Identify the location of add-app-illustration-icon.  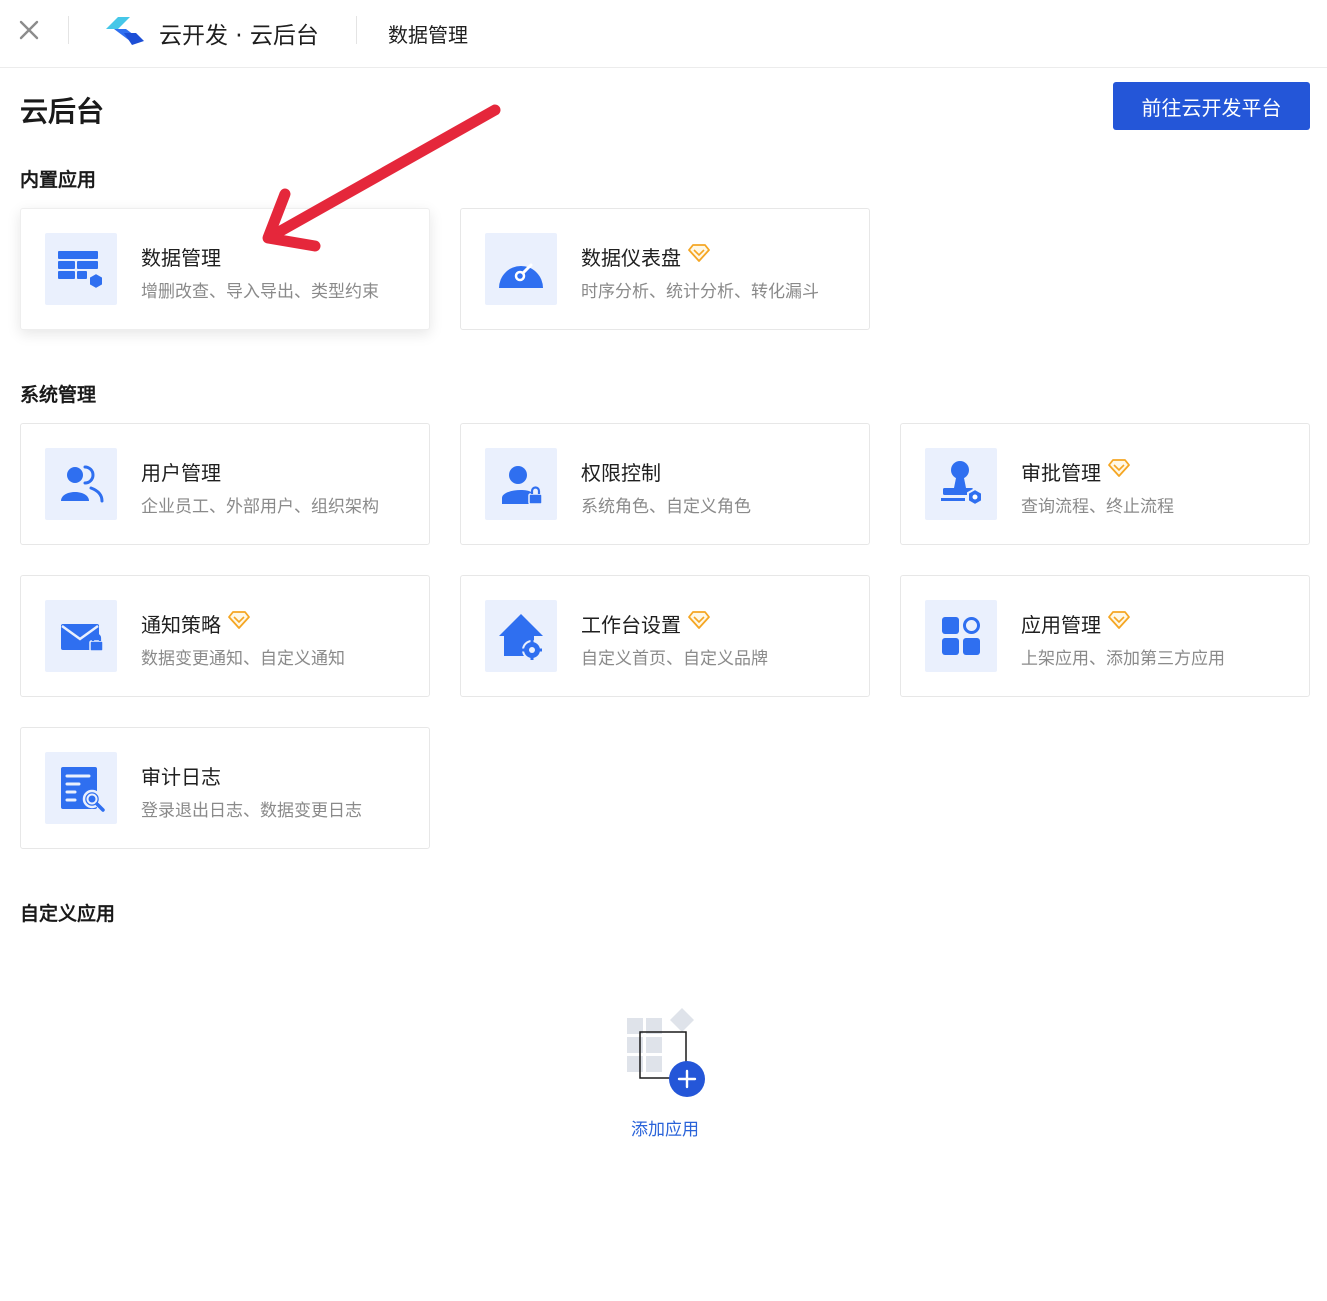
(666, 1052).